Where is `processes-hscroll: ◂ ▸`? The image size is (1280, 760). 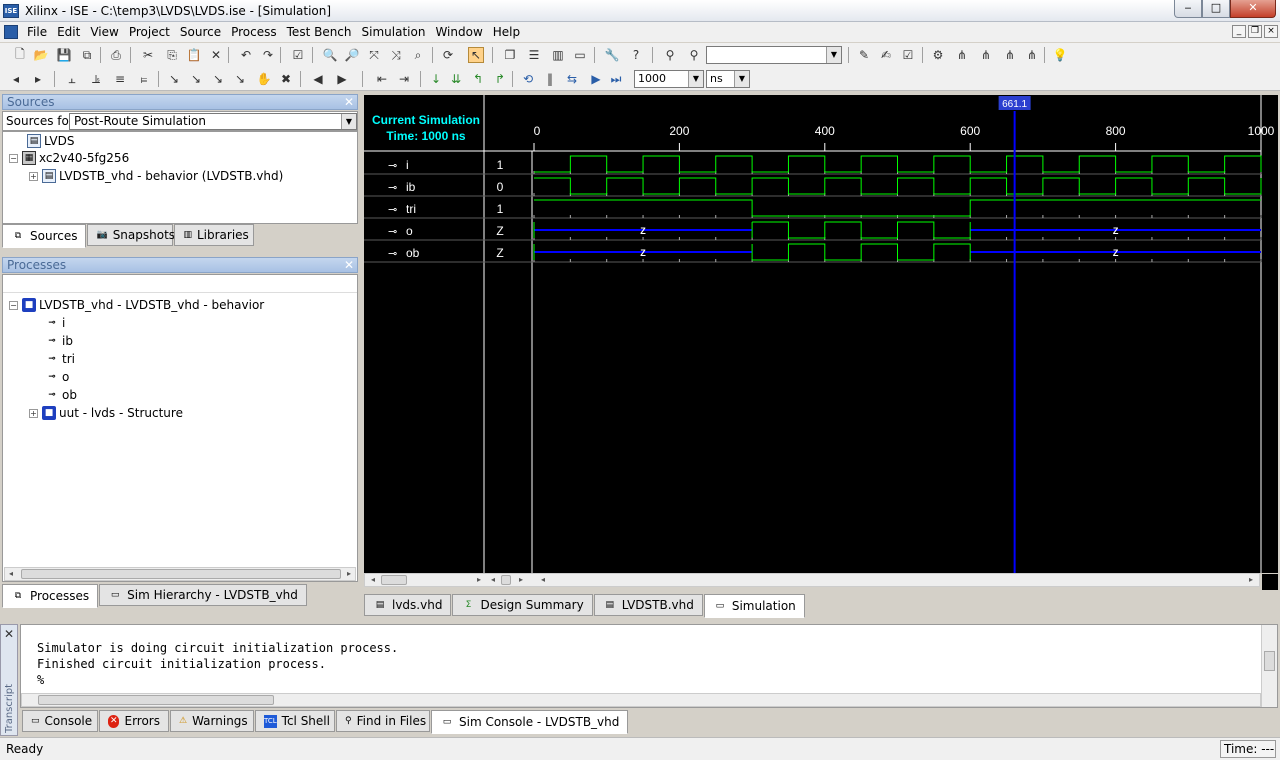
processes-hscroll: ◂ ▸ is located at coordinates (180, 574).